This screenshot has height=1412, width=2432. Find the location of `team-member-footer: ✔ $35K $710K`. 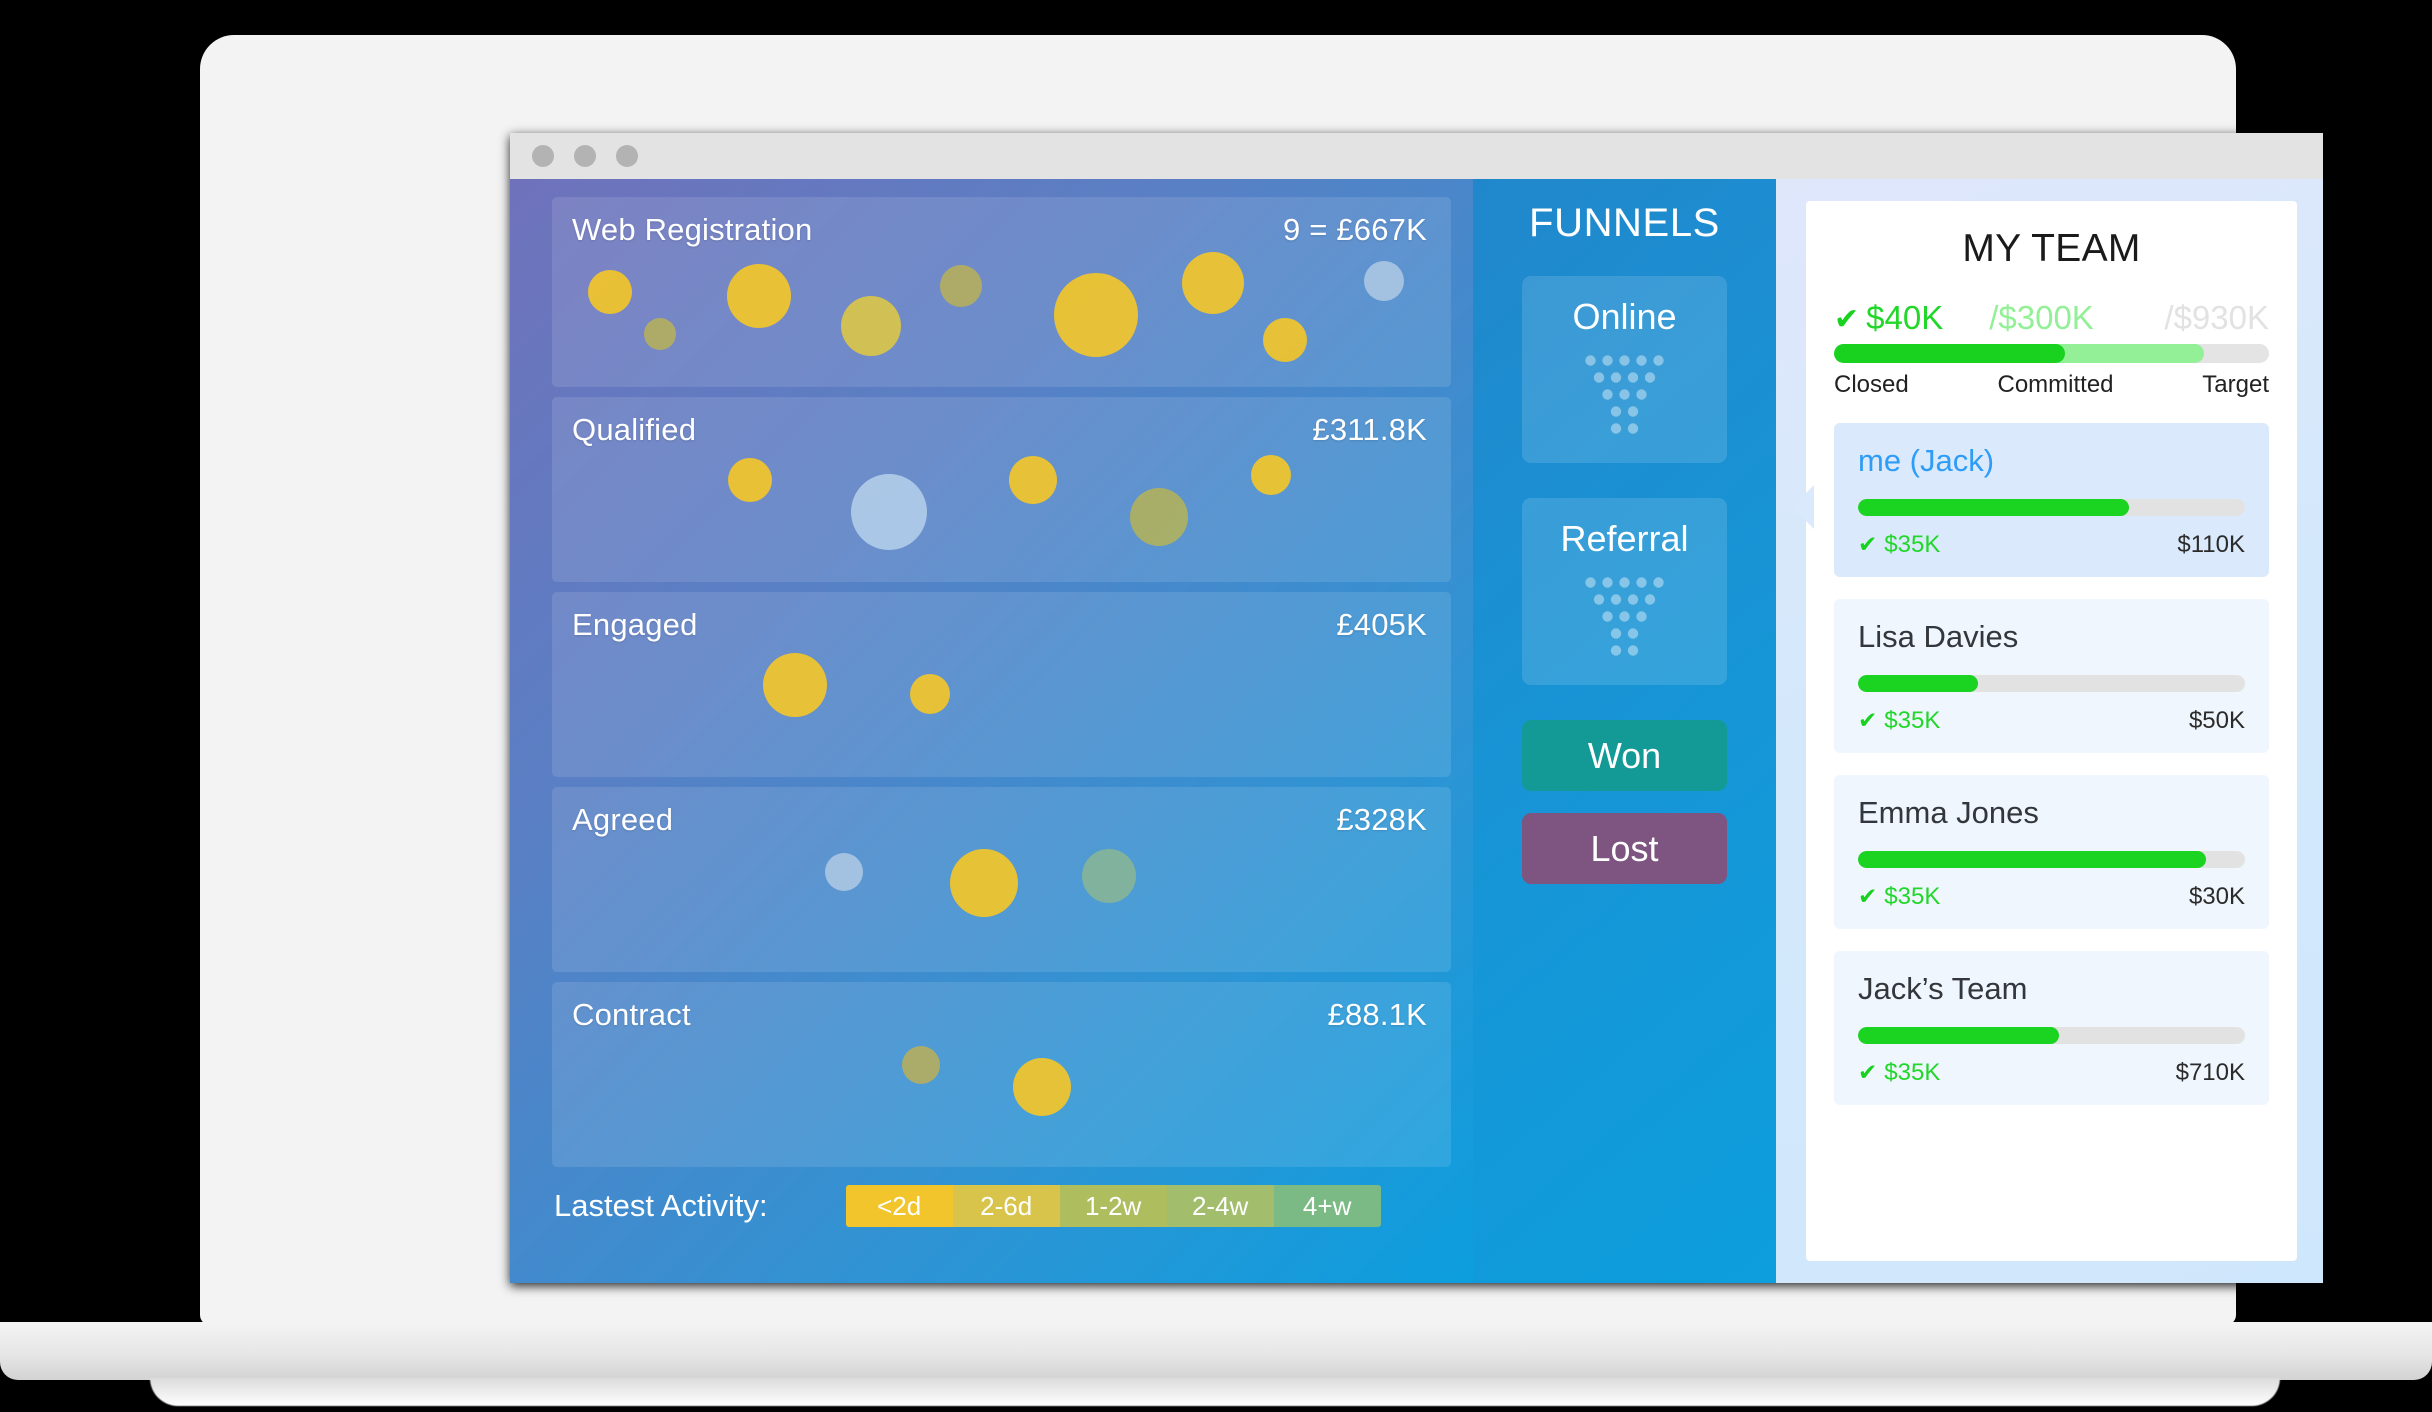

team-member-footer: ✔ $35K $710K is located at coordinates (2051, 1073).